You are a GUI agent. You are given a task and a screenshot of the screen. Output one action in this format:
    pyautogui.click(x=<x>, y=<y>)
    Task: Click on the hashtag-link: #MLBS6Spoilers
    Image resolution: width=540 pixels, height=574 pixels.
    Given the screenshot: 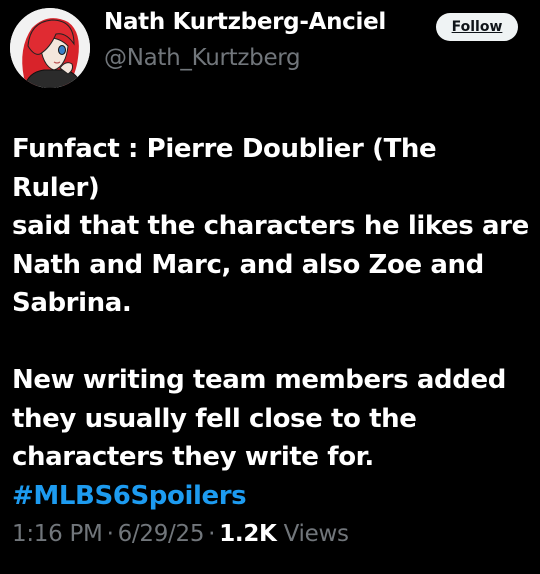 What is the action you would take?
    pyautogui.click(x=129, y=496)
    